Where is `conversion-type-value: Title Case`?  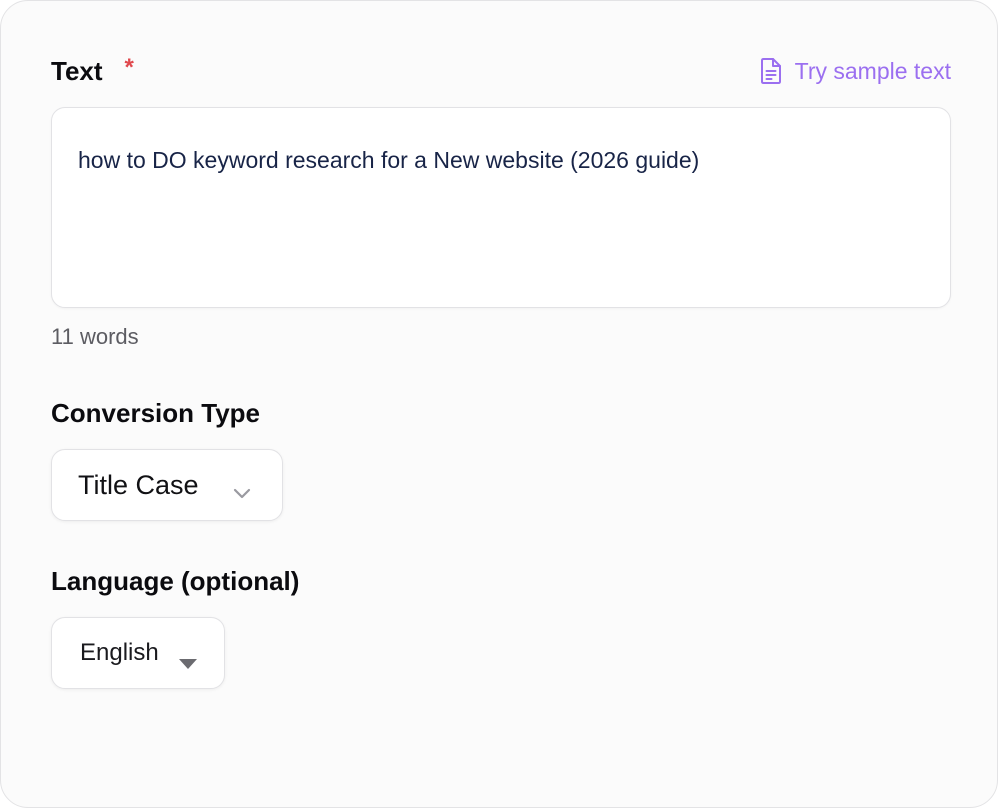 conversion-type-value: Title Case is located at coordinates (138, 484).